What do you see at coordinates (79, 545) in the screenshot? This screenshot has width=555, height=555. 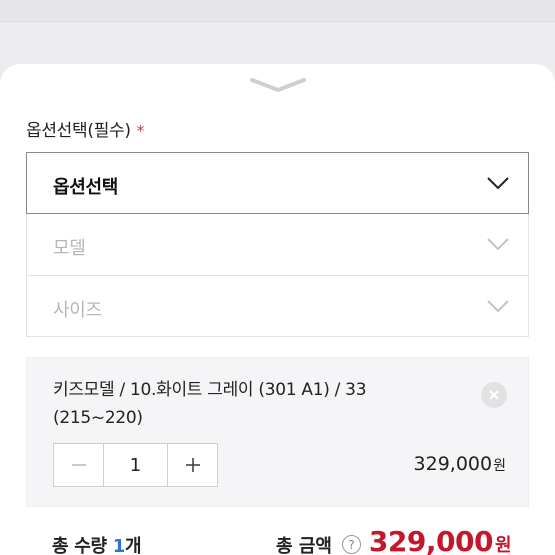 I see `total-quantity-label: 총 수량` at bounding box center [79, 545].